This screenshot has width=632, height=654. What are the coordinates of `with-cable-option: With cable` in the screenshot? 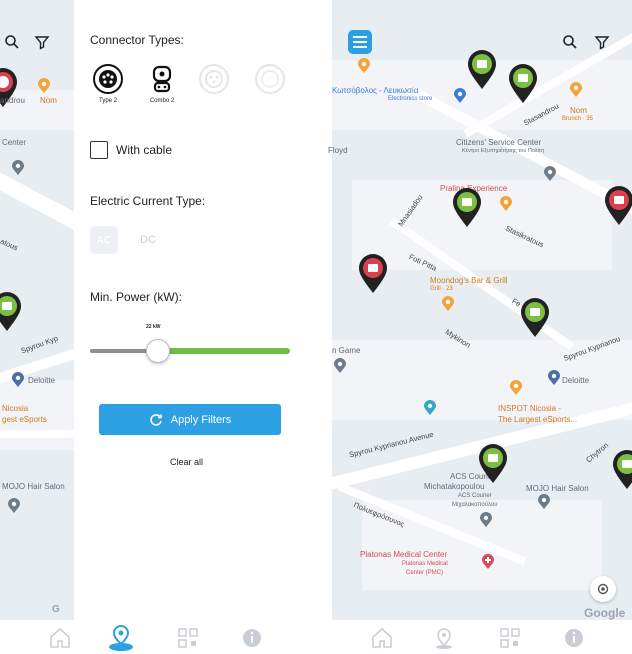 It's located at (131, 150).